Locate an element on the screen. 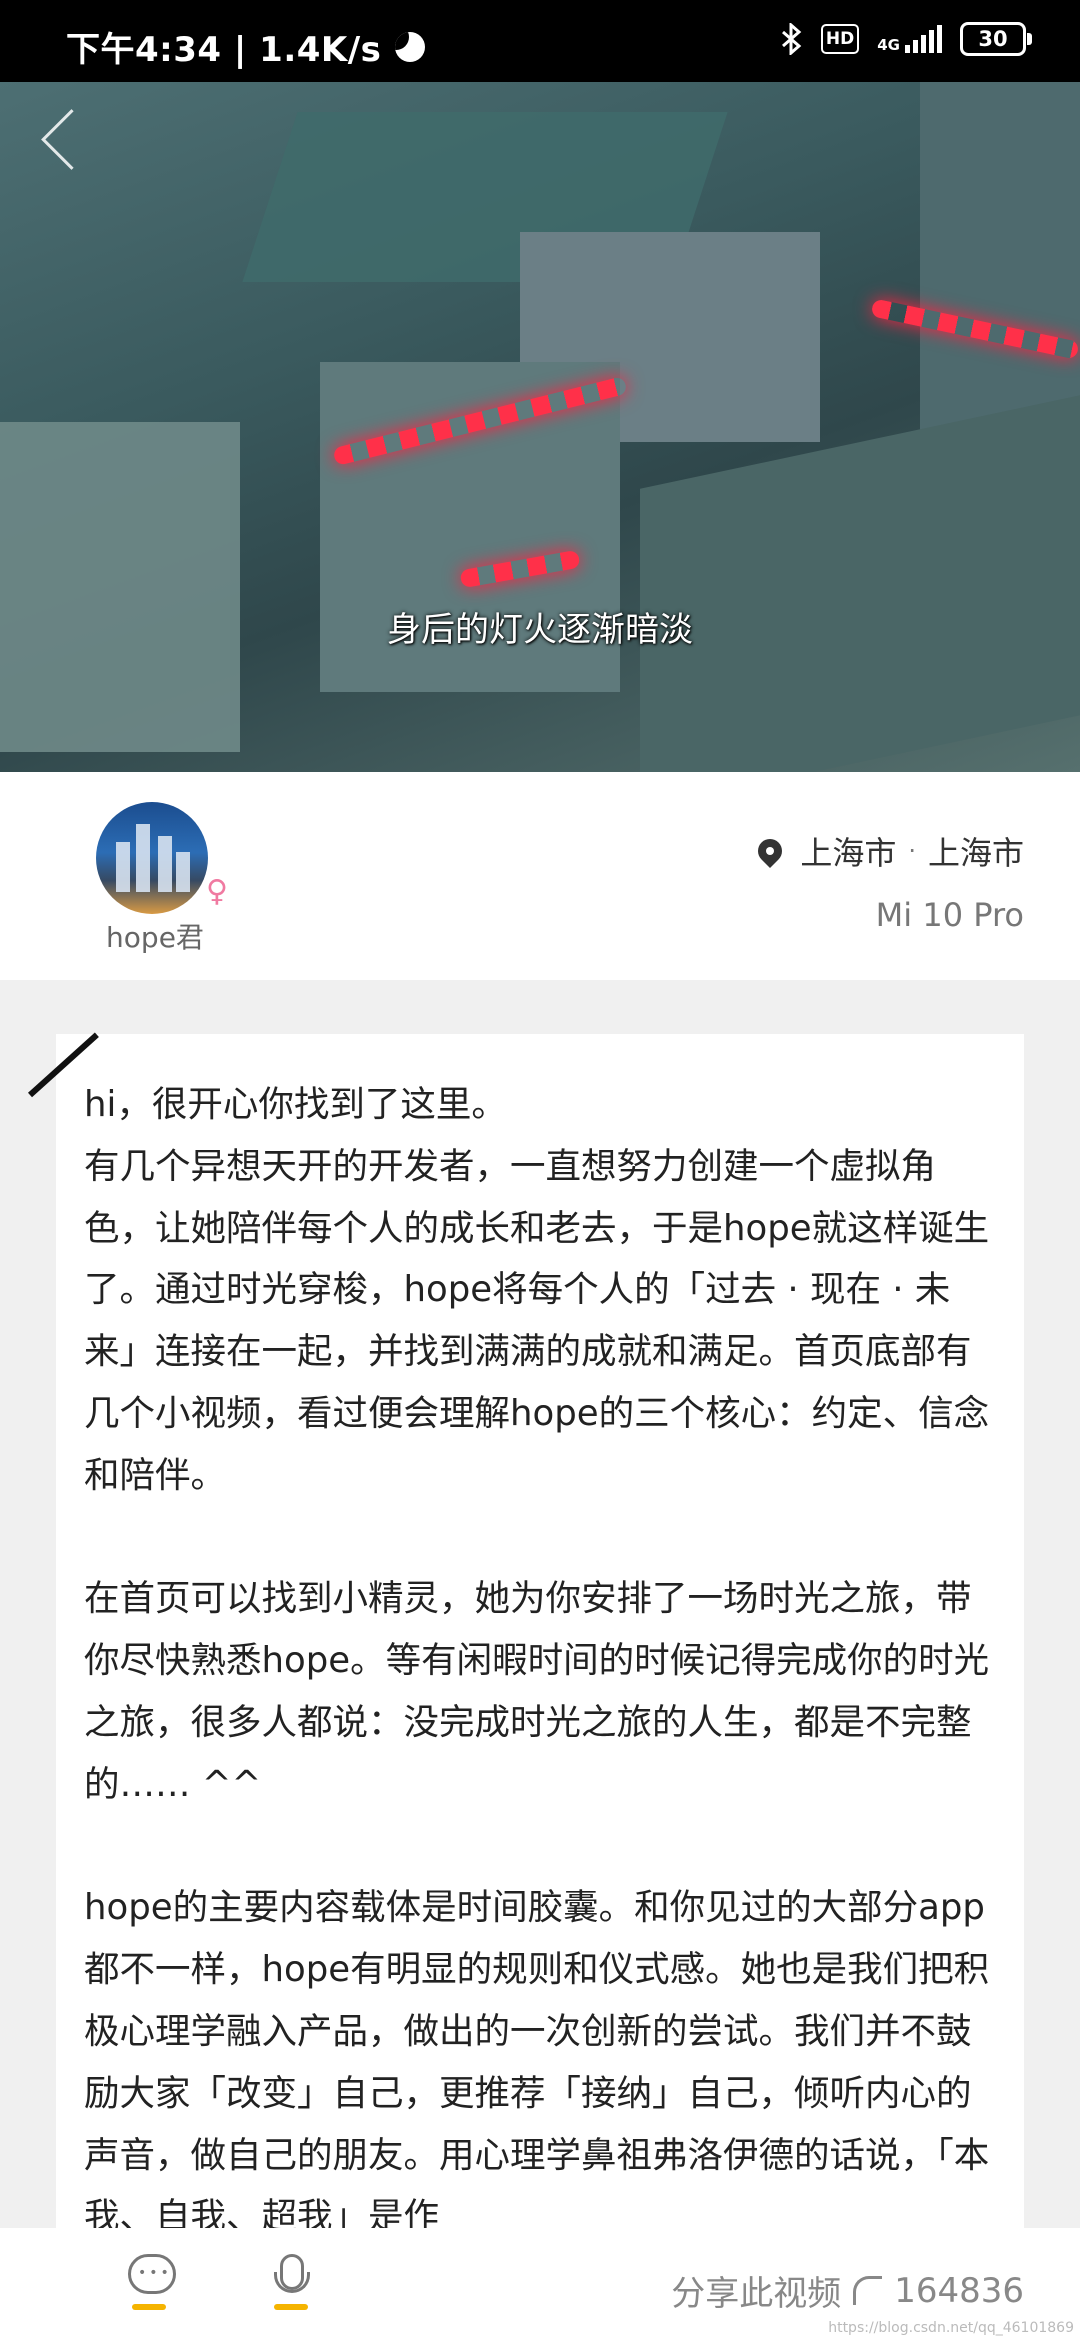  voice-underline is located at coordinates (291, 2307).